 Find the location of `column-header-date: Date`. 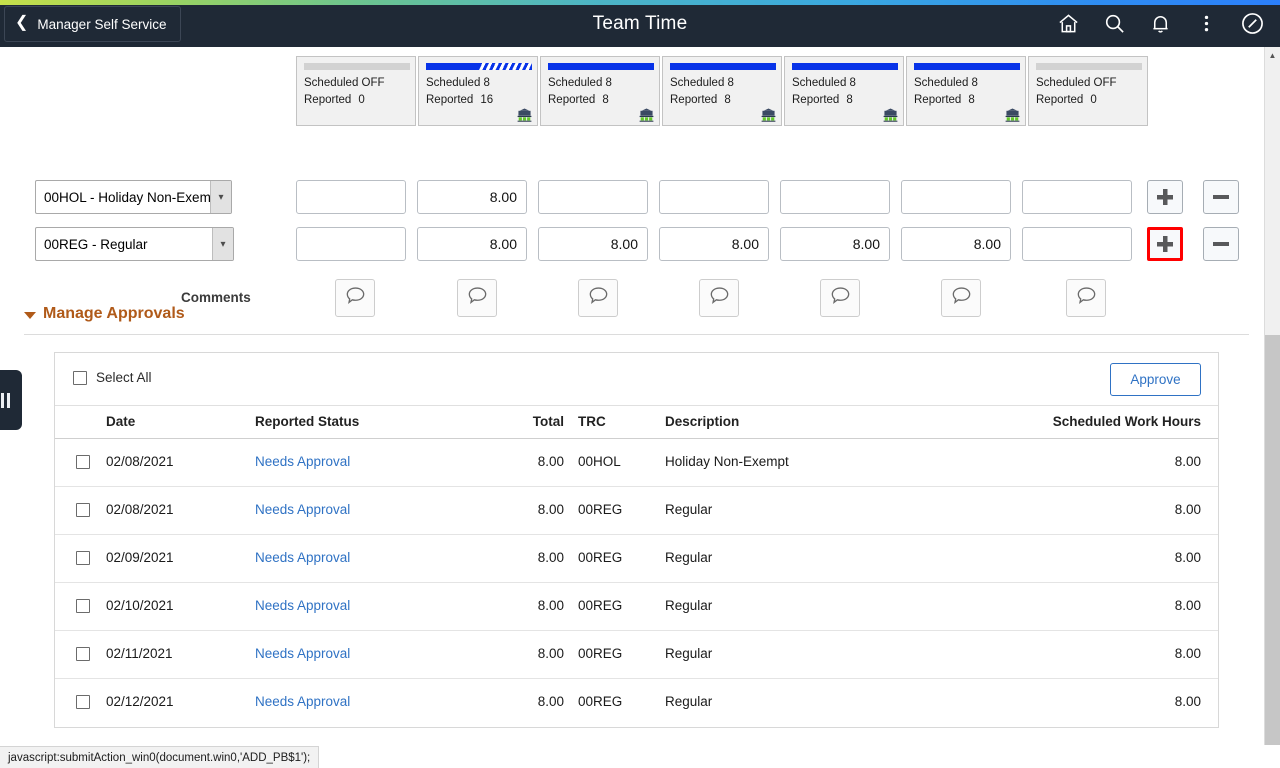

column-header-date: Date is located at coordinates (121, 421).